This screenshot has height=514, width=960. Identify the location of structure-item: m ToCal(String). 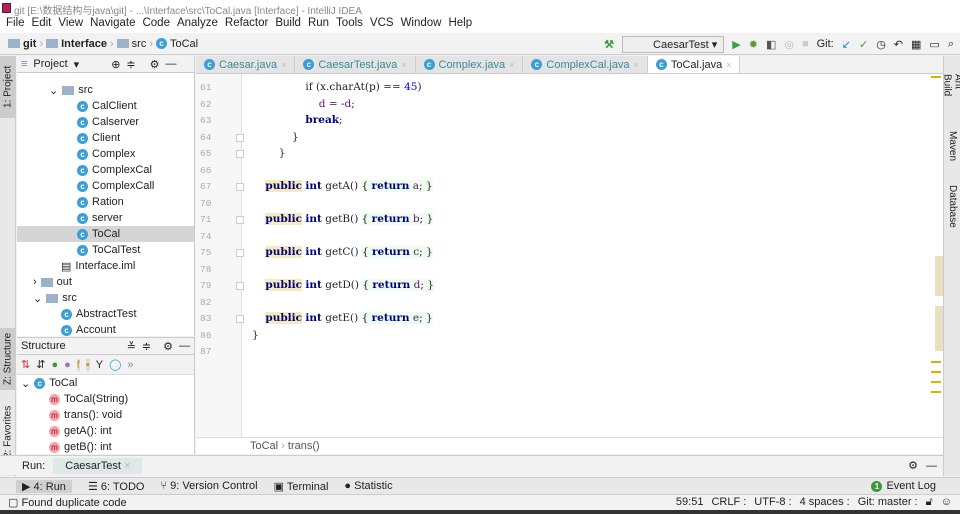
(105, 399).